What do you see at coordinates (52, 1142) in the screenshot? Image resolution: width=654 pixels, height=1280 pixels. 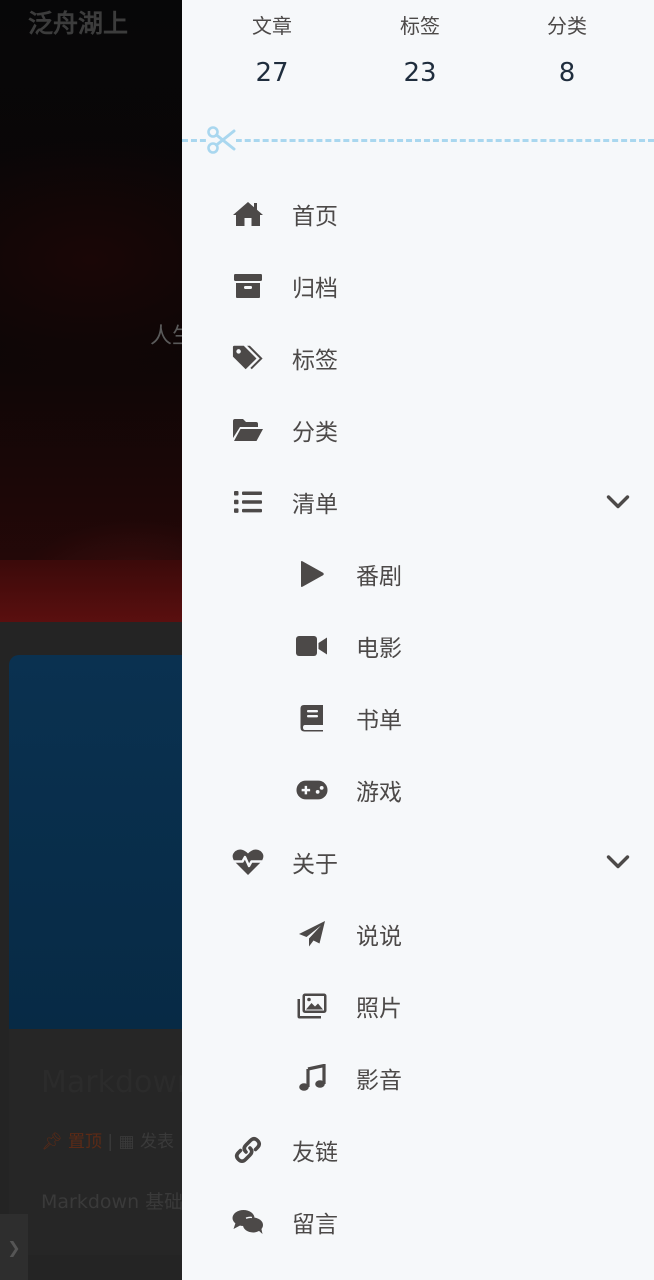 I see `pin-icon: 📌︎` at bounding box center [52, 1142].